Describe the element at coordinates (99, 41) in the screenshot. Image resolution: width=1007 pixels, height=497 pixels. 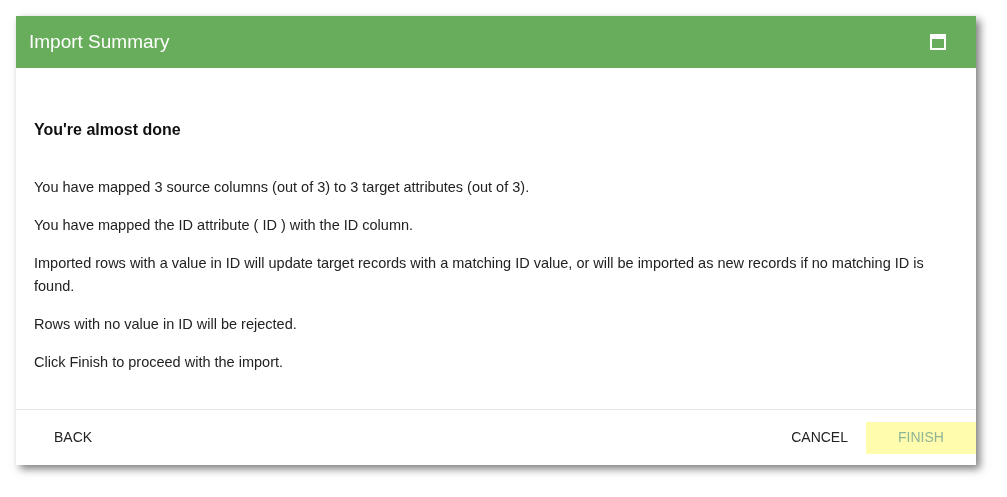
I see `window-title: Import Summary` at that location.